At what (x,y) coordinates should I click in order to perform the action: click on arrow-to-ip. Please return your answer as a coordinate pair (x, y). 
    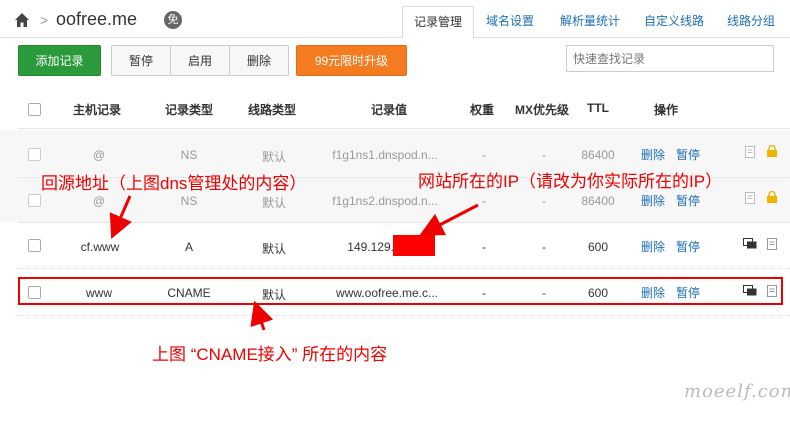
    Looking at the image, I should click on (449, 219).